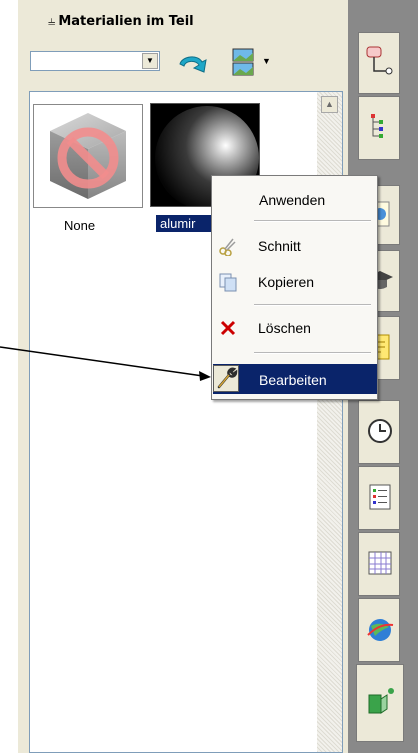 This screenshot has height=753, width=418. I want to click on tab-appearances, so click(380, 703).